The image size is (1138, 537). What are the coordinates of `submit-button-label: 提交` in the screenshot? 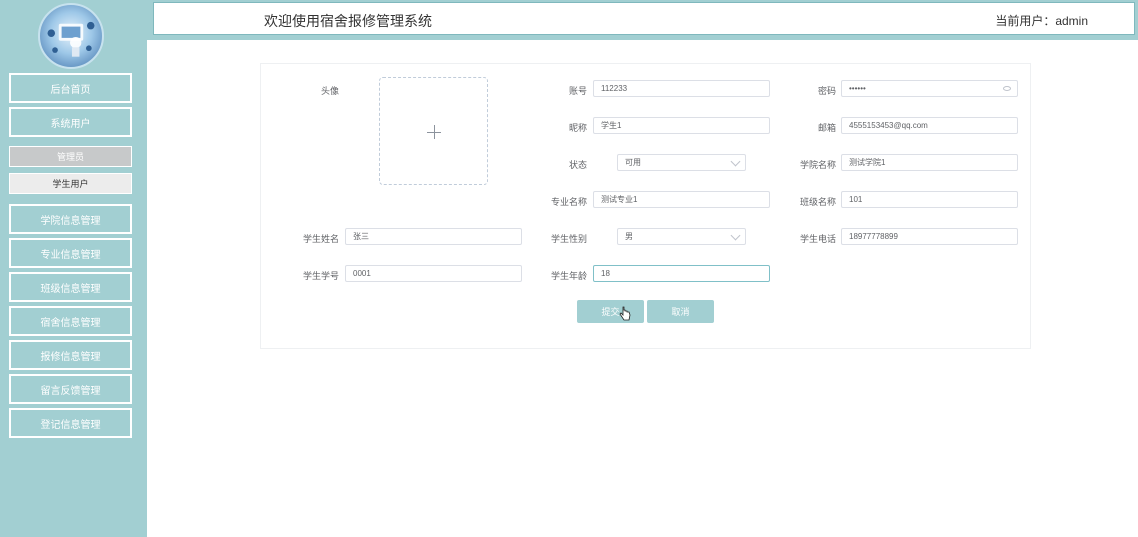 It's located at (610, 312).